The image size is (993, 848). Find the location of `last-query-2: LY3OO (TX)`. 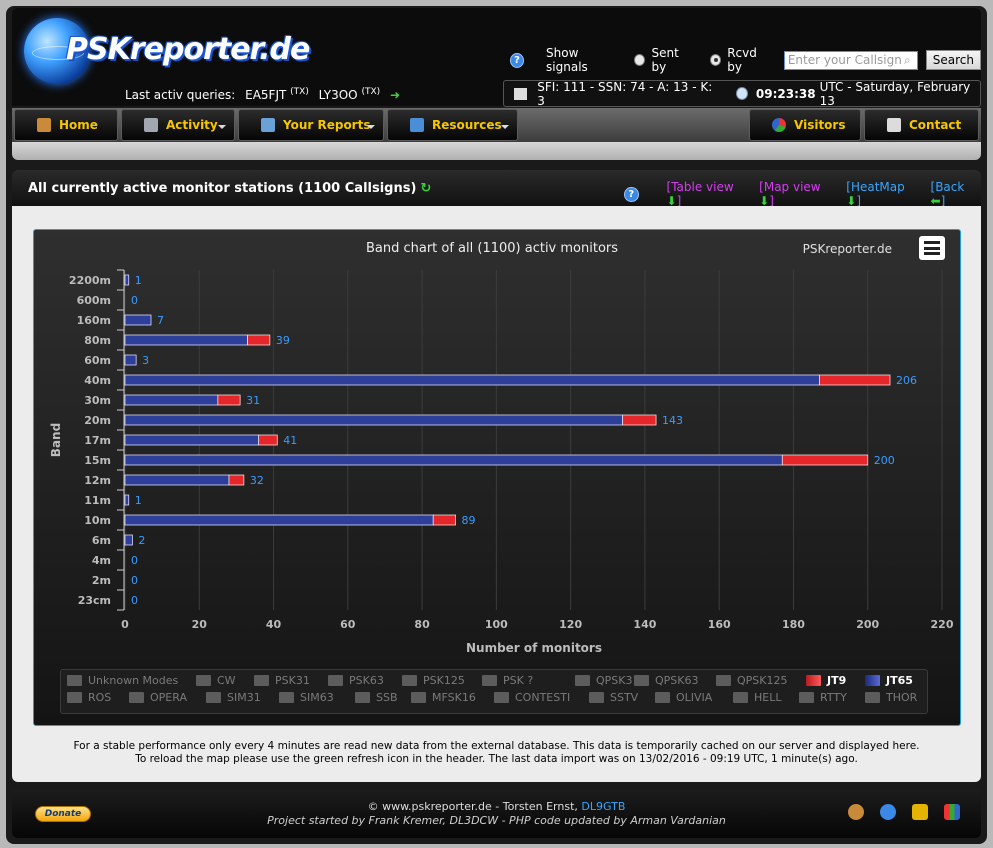

last-query-2: LY3OO (TX) is located at coordinates (349, 94).